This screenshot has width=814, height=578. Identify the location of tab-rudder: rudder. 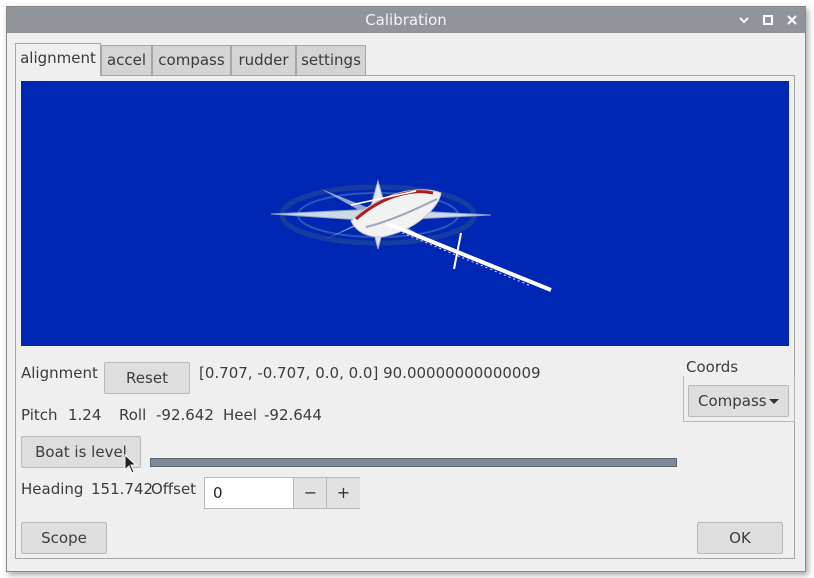
(263, 60).